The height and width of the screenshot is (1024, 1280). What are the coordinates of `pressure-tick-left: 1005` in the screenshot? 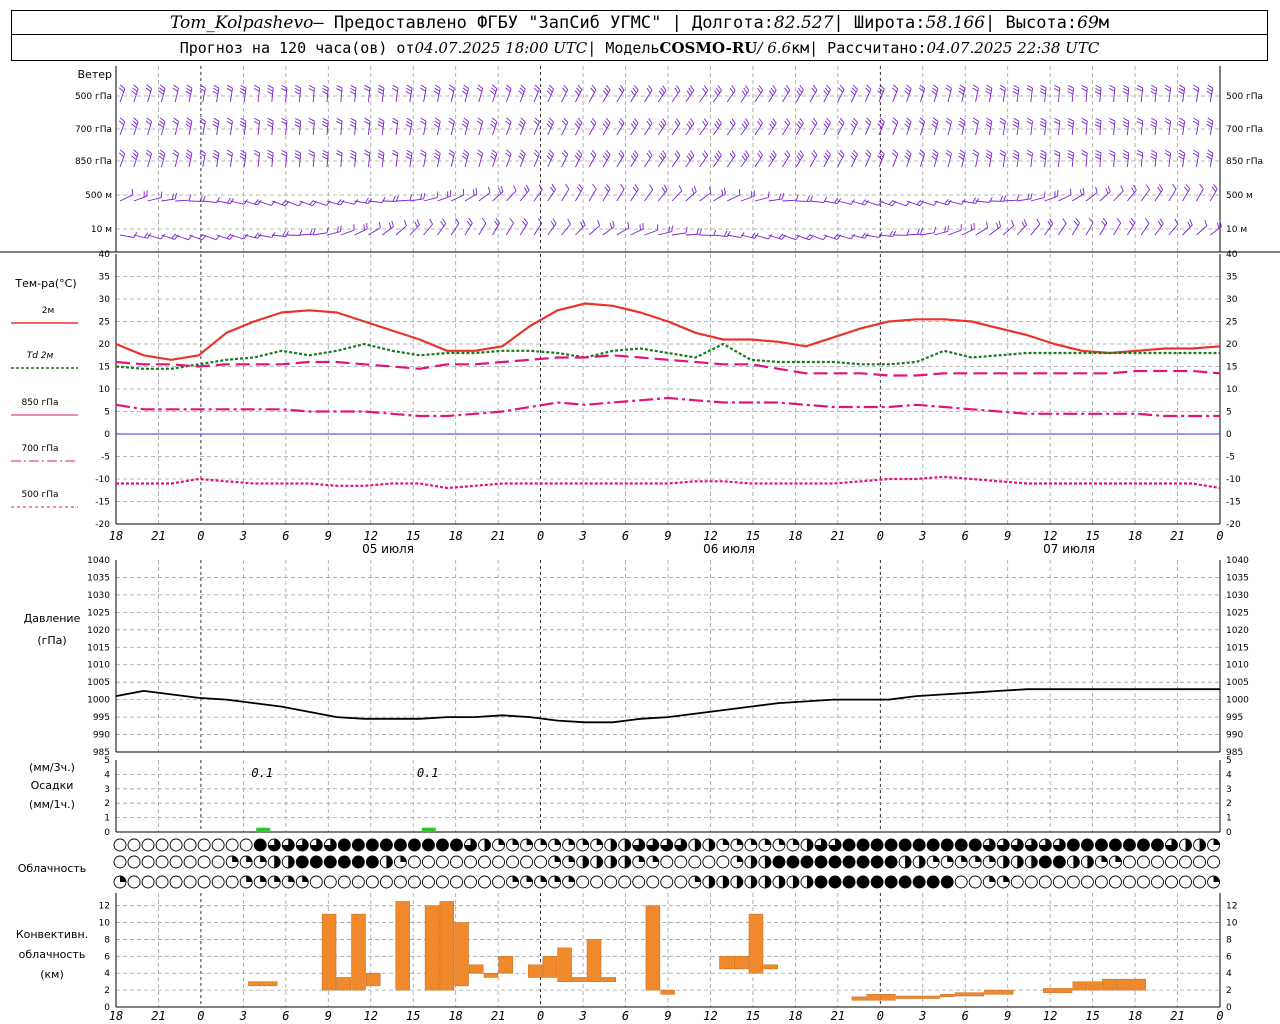 It's located at (98, 683).